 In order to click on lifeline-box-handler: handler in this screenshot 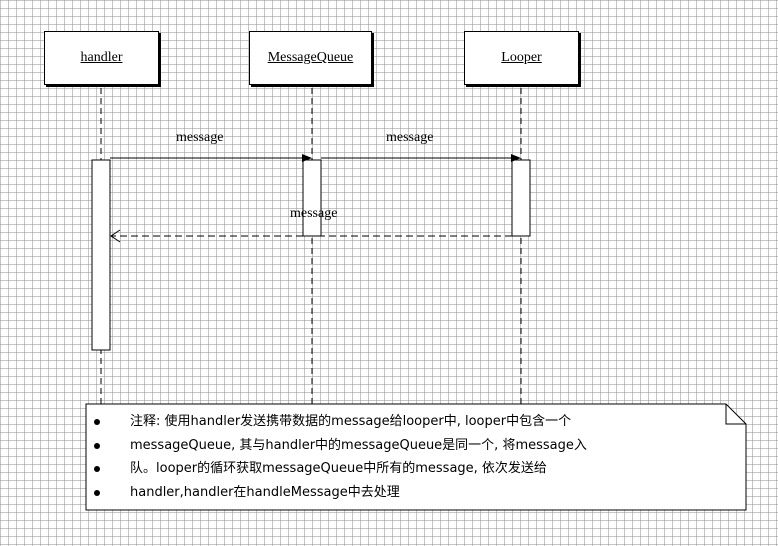, I will do `click(101, 58)`.